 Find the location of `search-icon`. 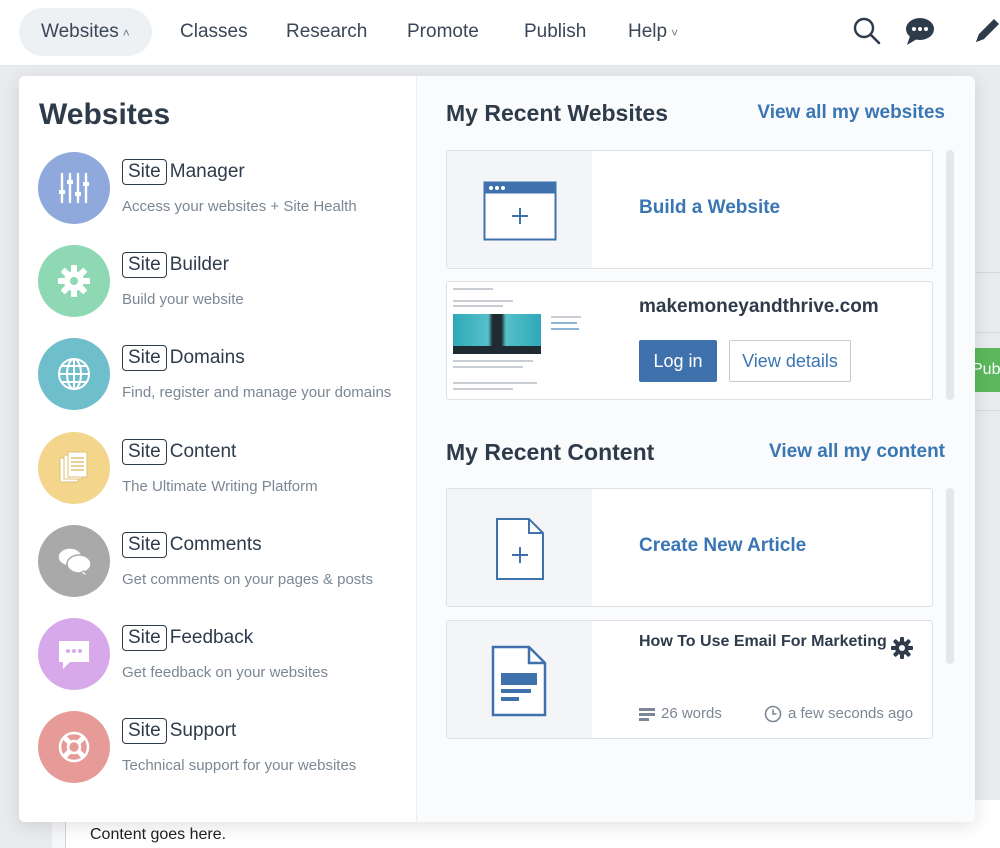

search-icon is located at coordinates (867, 31).